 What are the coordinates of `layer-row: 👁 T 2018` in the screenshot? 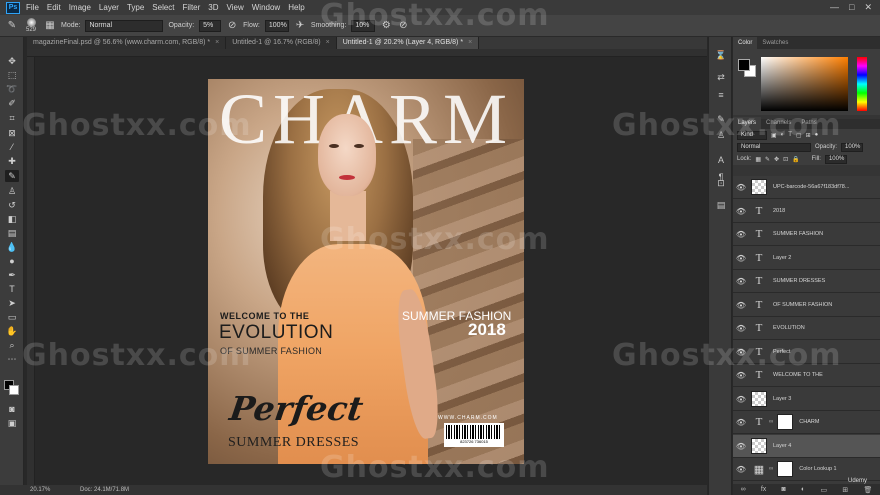 It's located at (806, 211).